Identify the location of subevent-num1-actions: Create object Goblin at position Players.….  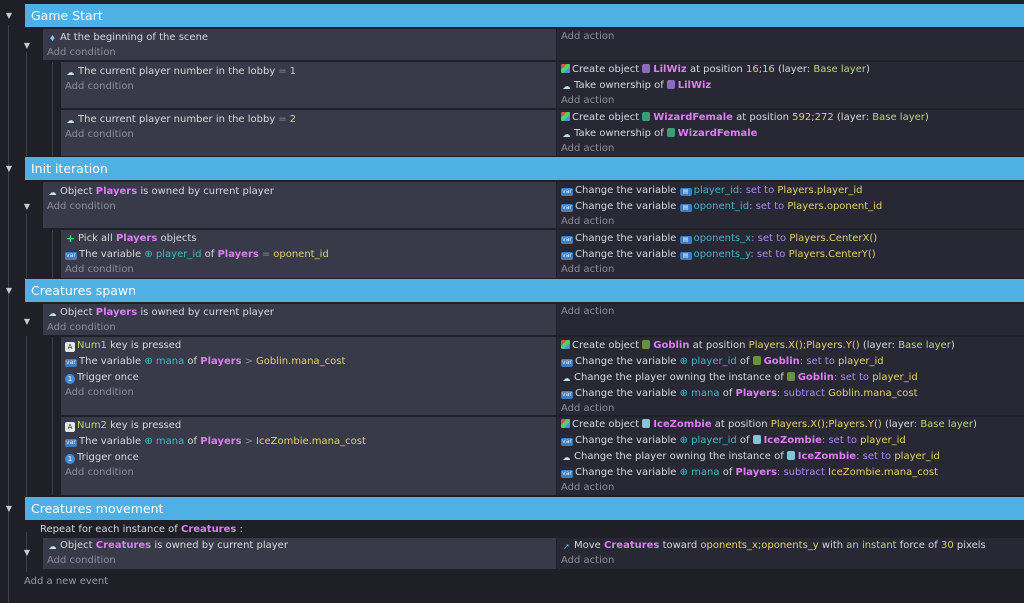
(790, 376).